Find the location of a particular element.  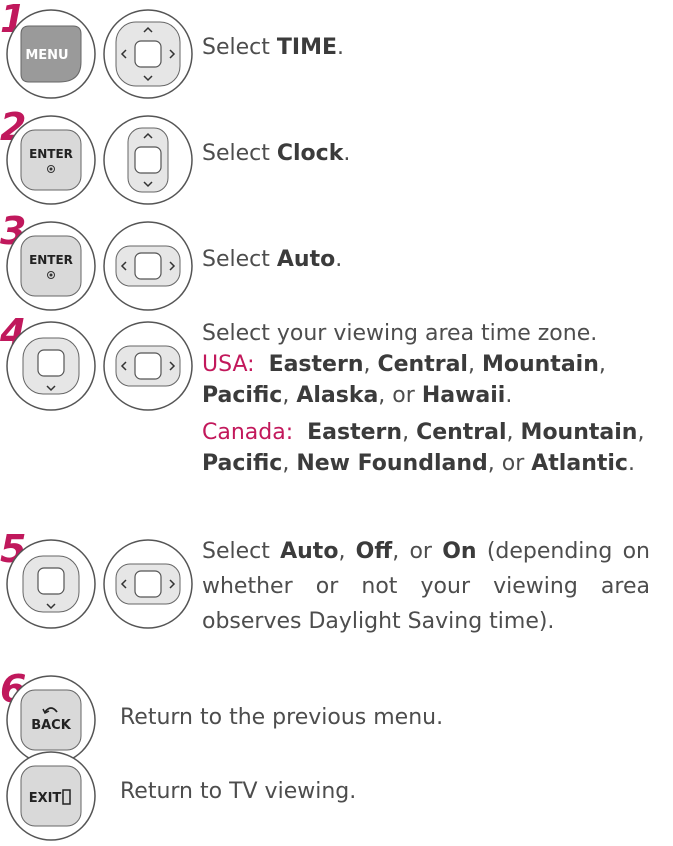

menu-button: MENU is located at coordinates (51, 56).